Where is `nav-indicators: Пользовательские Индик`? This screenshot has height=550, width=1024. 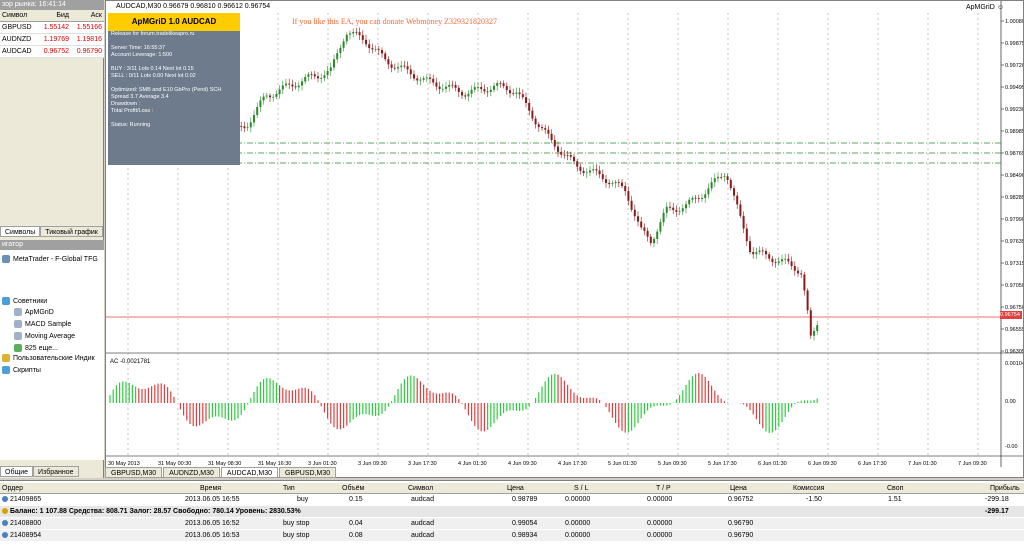 nav-indicators: Пользовательские Индик is located at coordinates (48, 358).